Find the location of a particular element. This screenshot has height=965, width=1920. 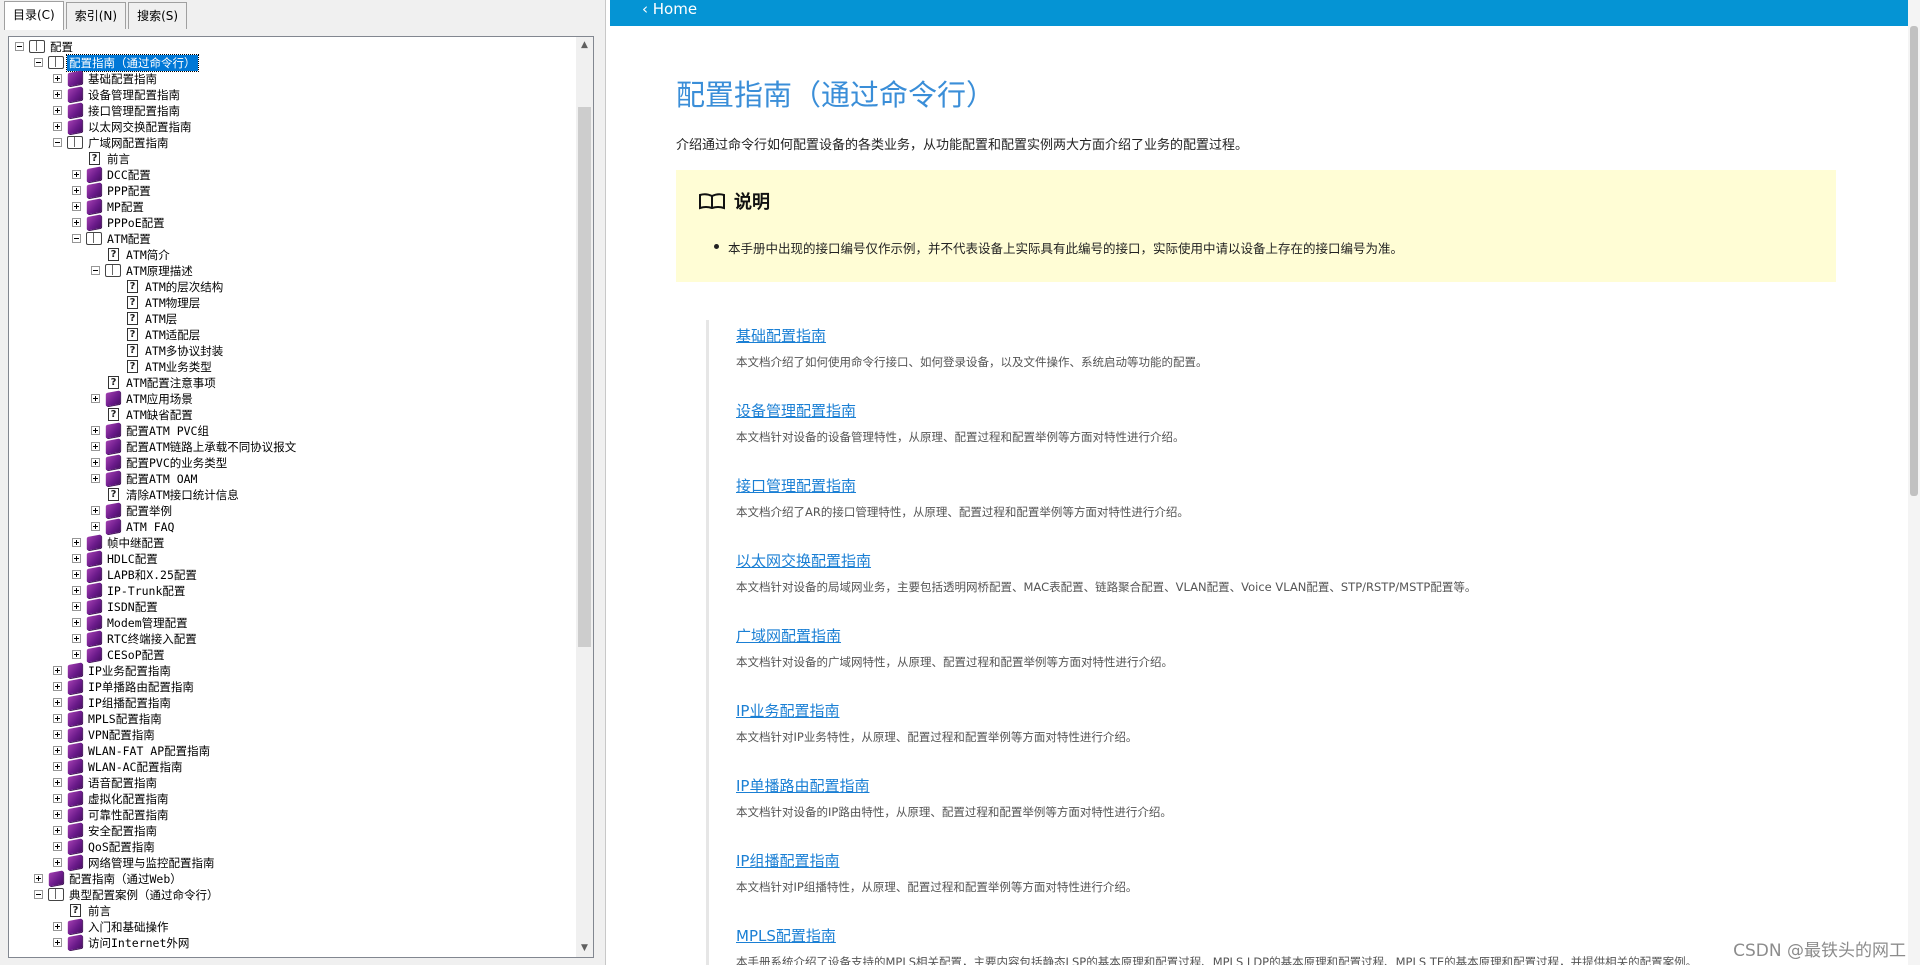

tree-node: ? ATM简介 is located at coordinates (292, 255).